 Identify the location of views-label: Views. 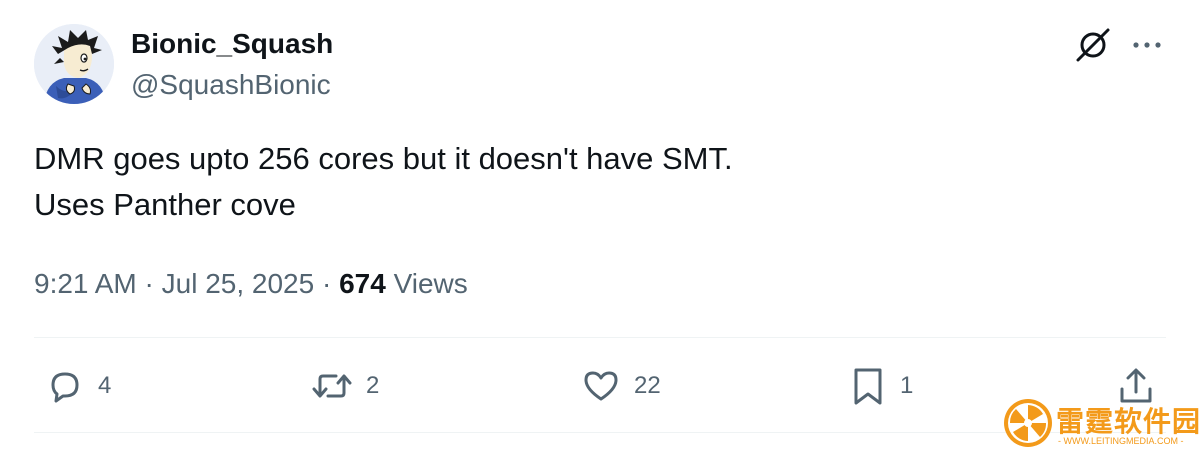
(430, 283).